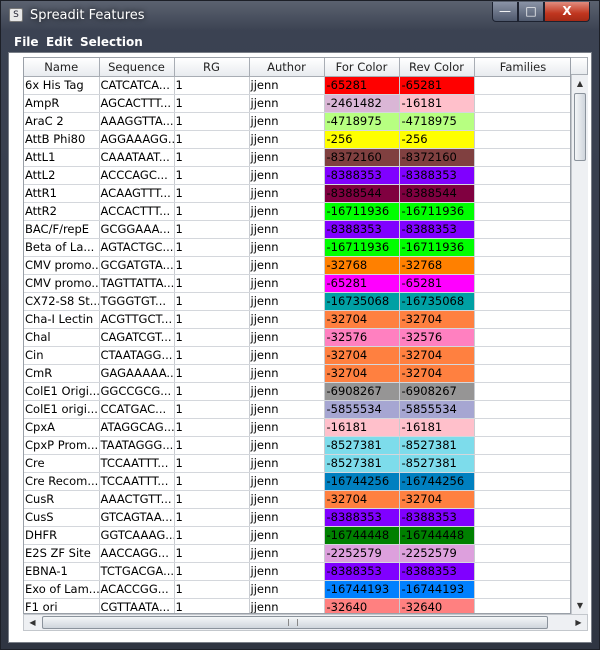  What do you see at coordinates (297, 535) in the screenshot?
I see `table-row: DHFR GGTCAAAG... 1 jjenn -16744448 -16744448` at bounding box center [297, 535].